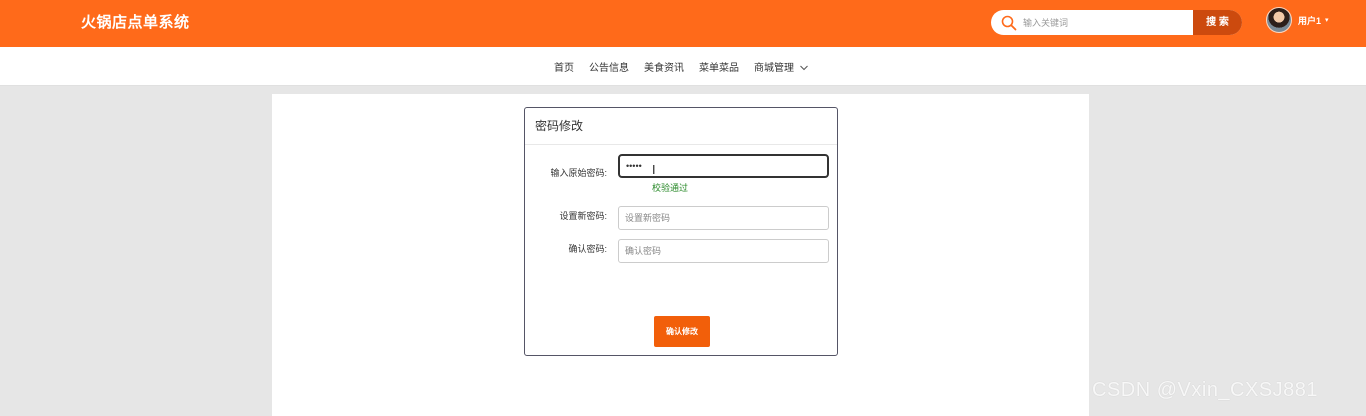 The height and width of the screenshot is (416, 1366). Describe the element at coordinates (719, 66) in the screenshot. I see `nav-item-menu-dishes: 菜单菜品` at that location.